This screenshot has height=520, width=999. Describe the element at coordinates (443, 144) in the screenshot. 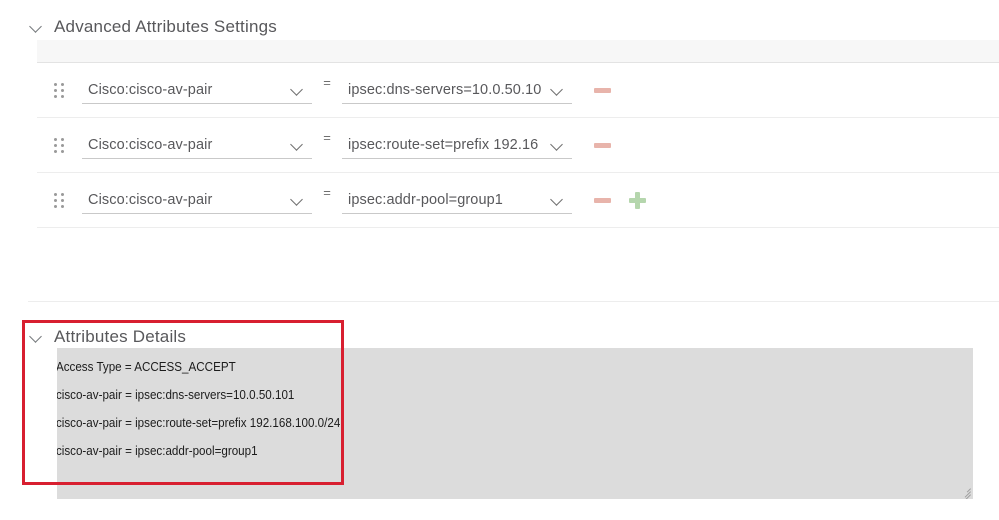

I see `attribute-value-value: ipsec:route-set=prefix 192.16` at that location.